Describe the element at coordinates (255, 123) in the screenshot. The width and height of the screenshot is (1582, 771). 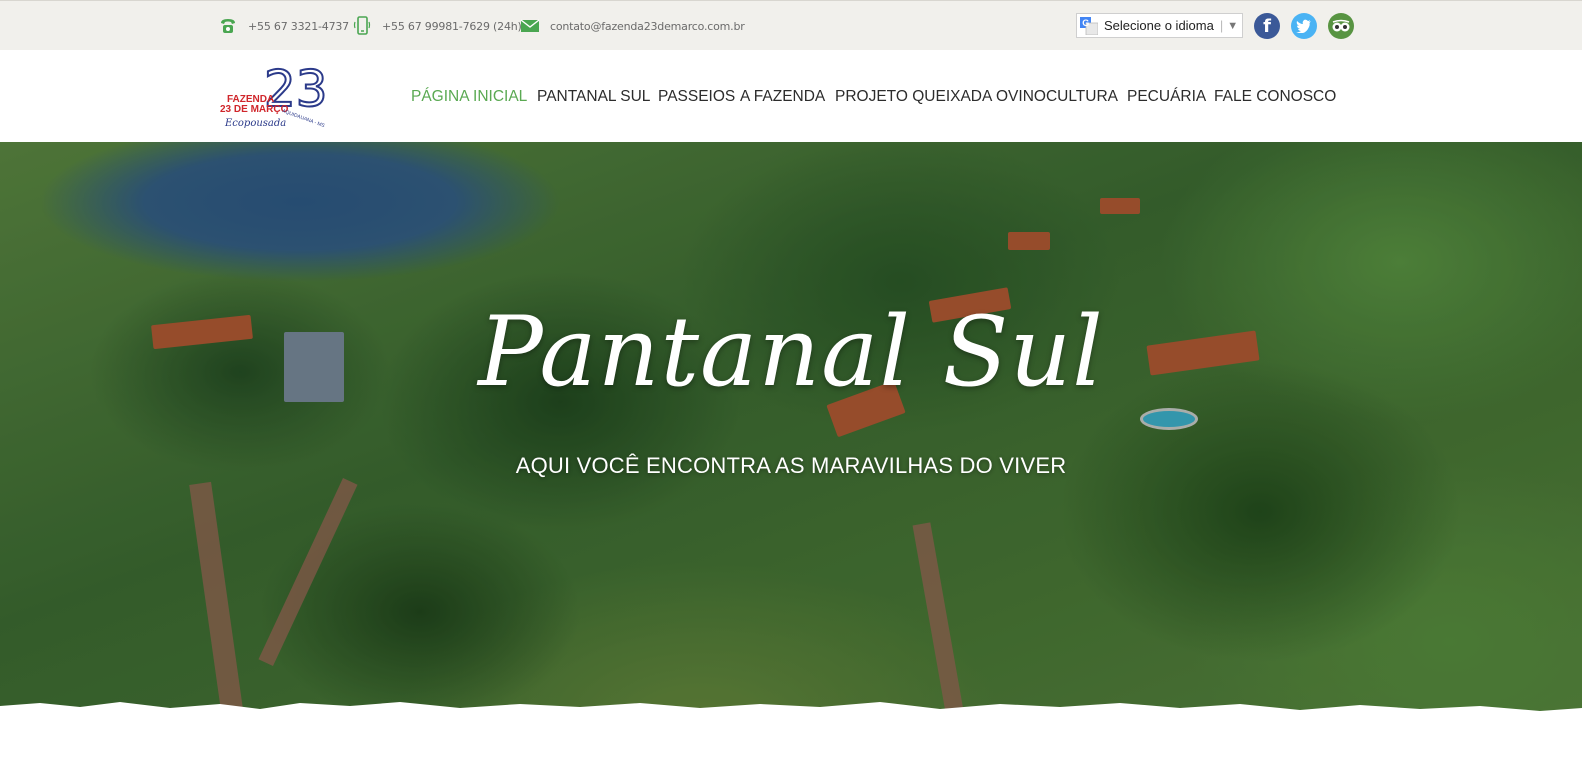
I see `logo-tagline: Ecopousada` at that location.